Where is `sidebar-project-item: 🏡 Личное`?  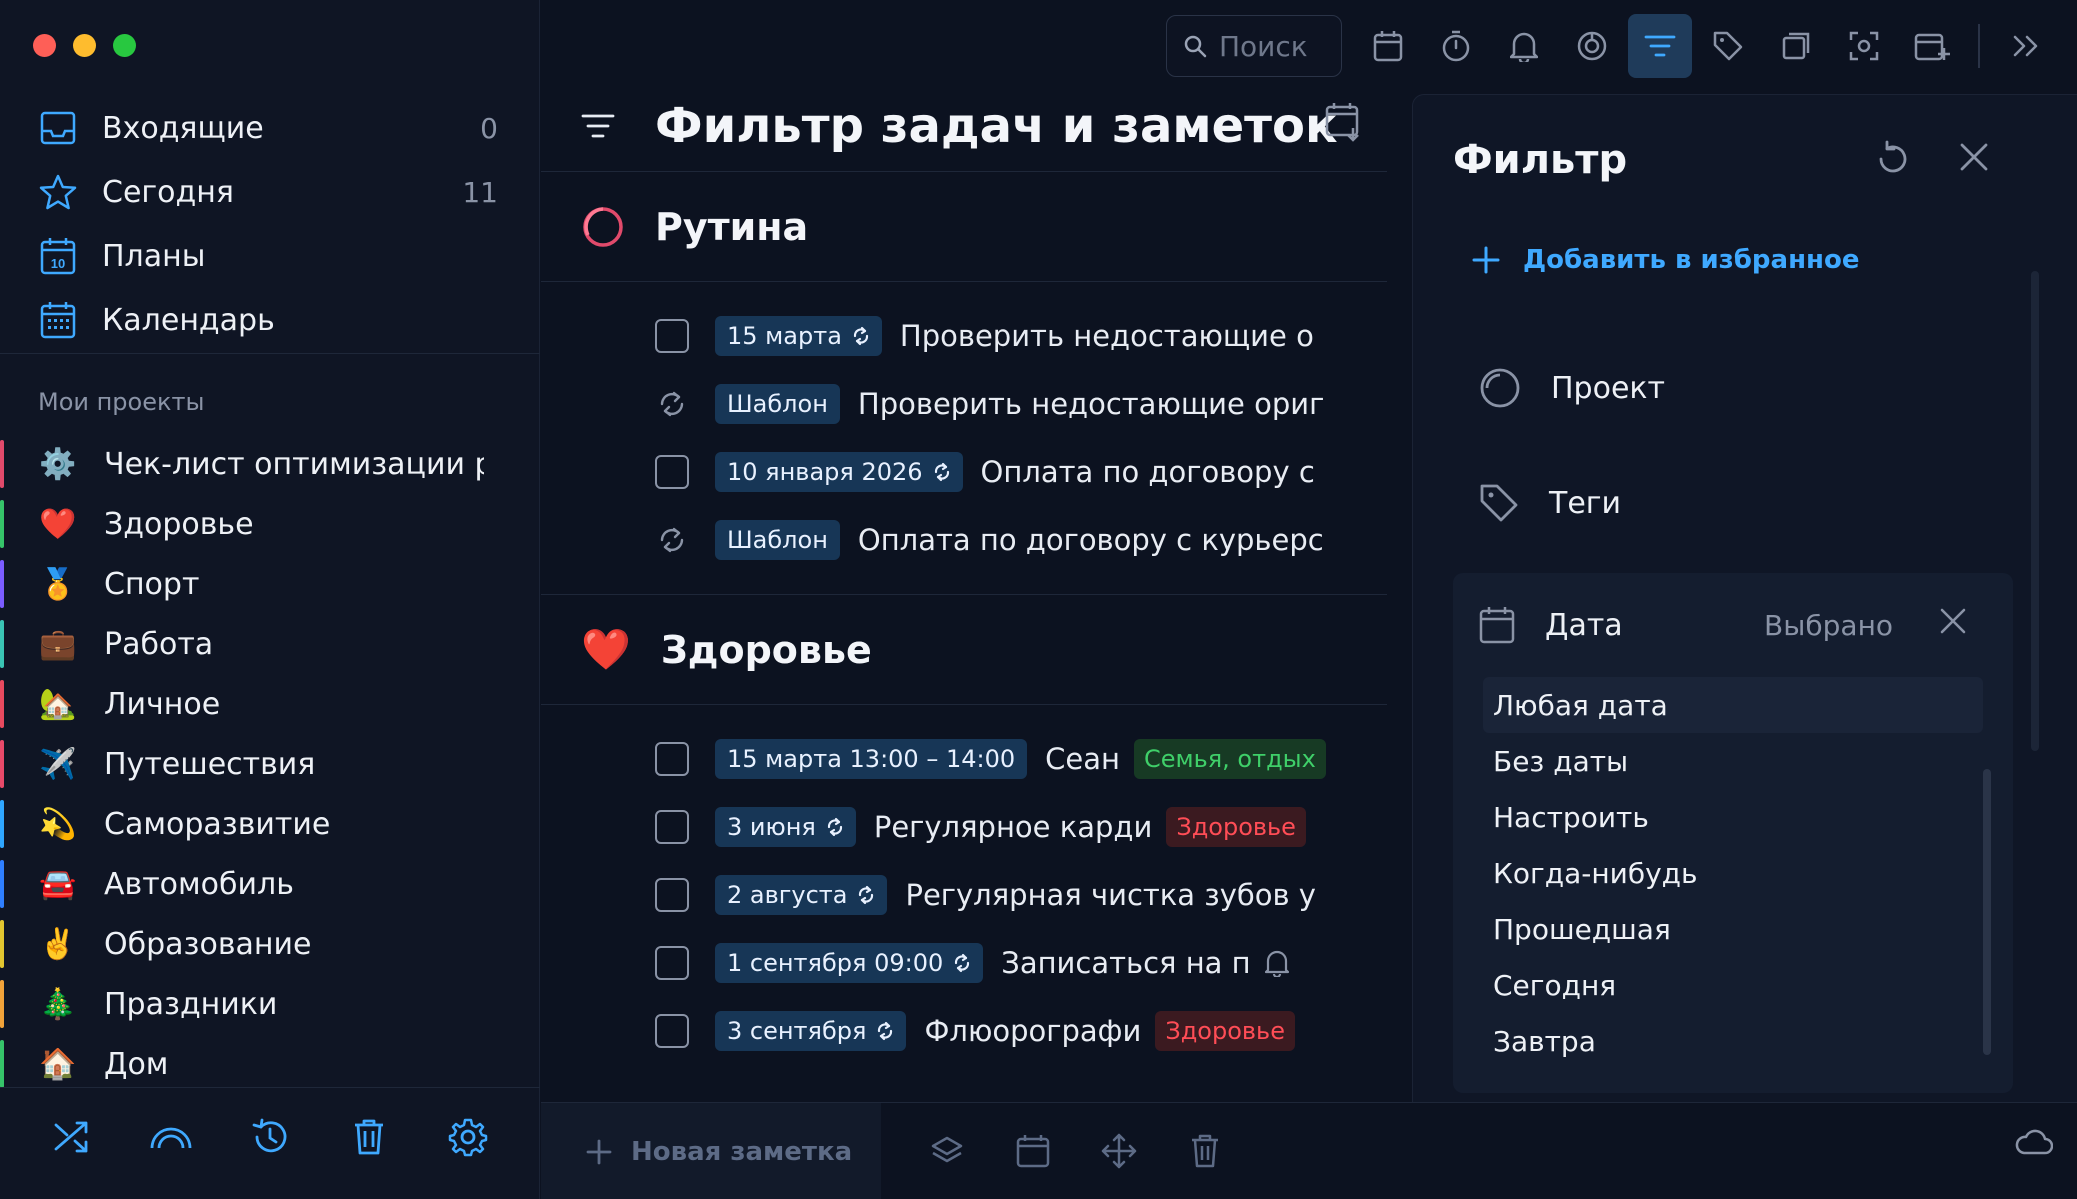
sidebar-project-item: 🏡 Личное is located at coordinates (270, 704).